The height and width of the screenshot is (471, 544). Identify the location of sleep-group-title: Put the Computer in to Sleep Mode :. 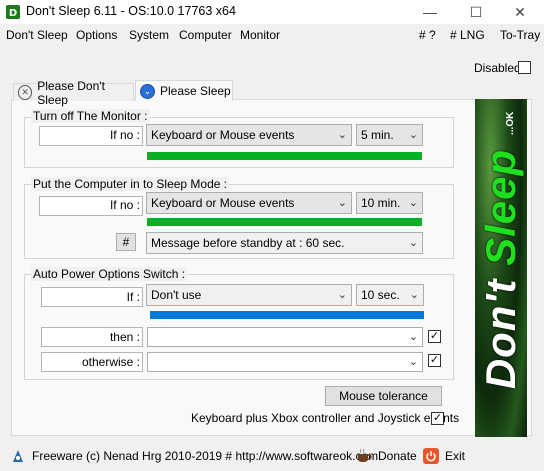
(130, 184).